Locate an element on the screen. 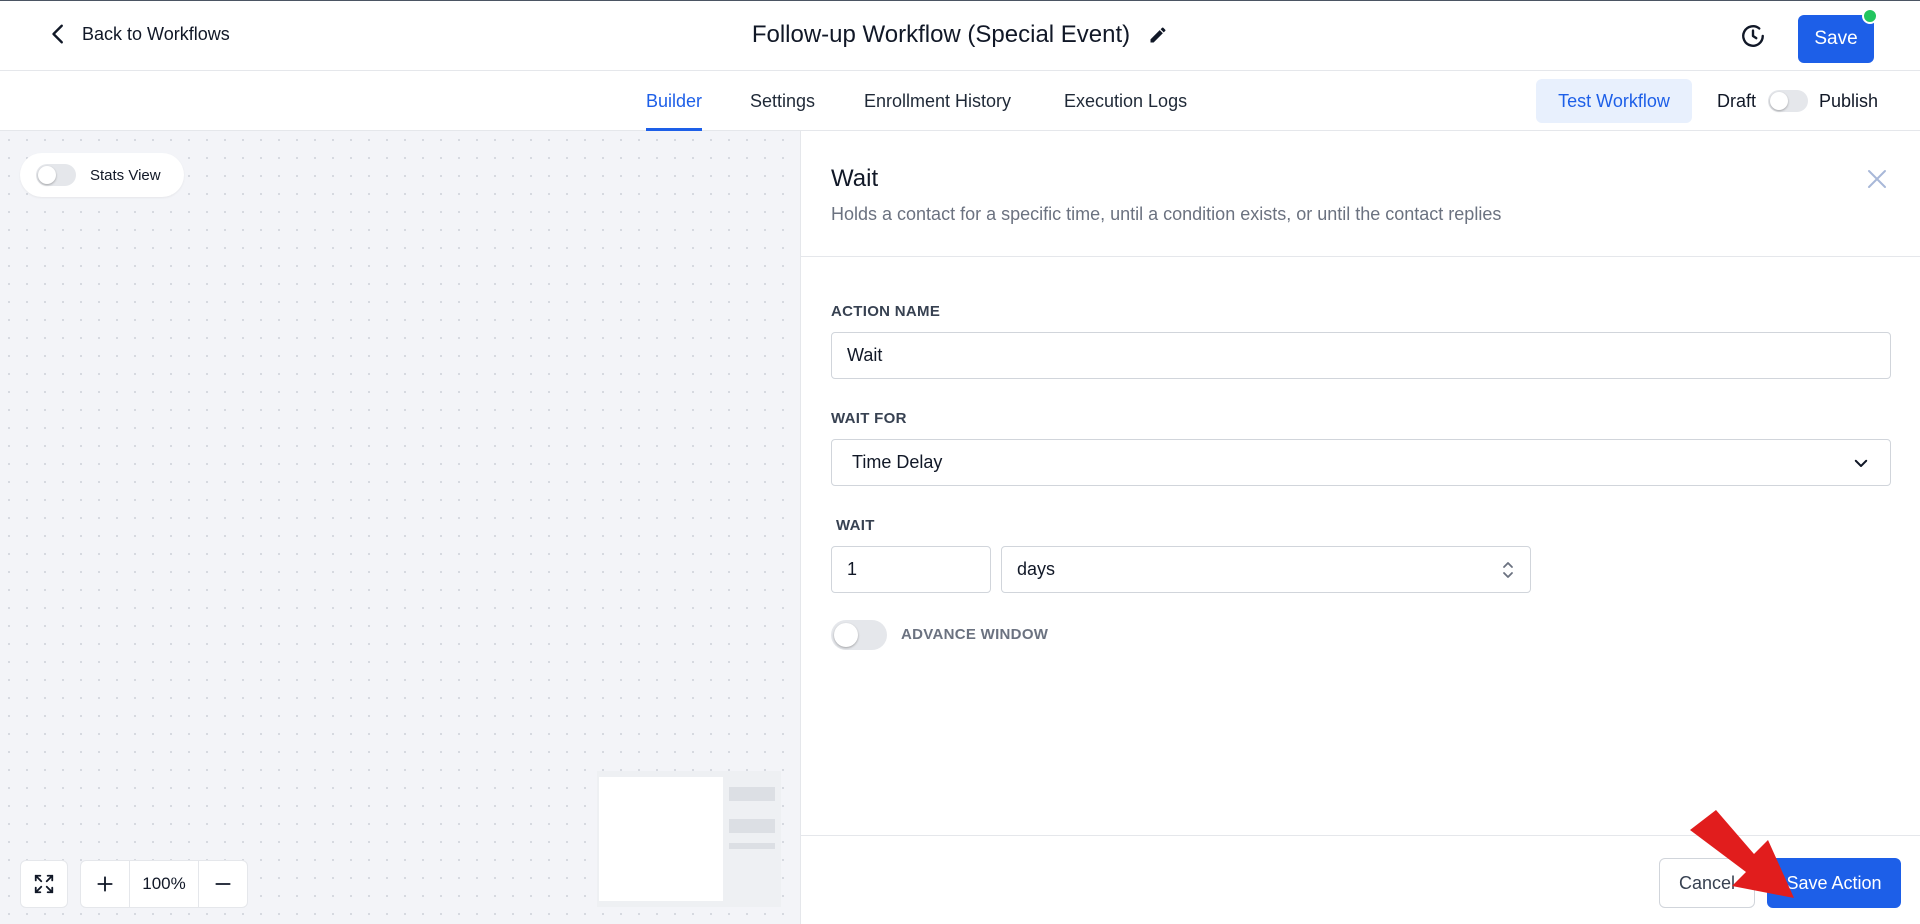 Image resolution: width=1920 pixels, height=924 pixels. tab-builder: Builder is located at coordinates (674, 101).